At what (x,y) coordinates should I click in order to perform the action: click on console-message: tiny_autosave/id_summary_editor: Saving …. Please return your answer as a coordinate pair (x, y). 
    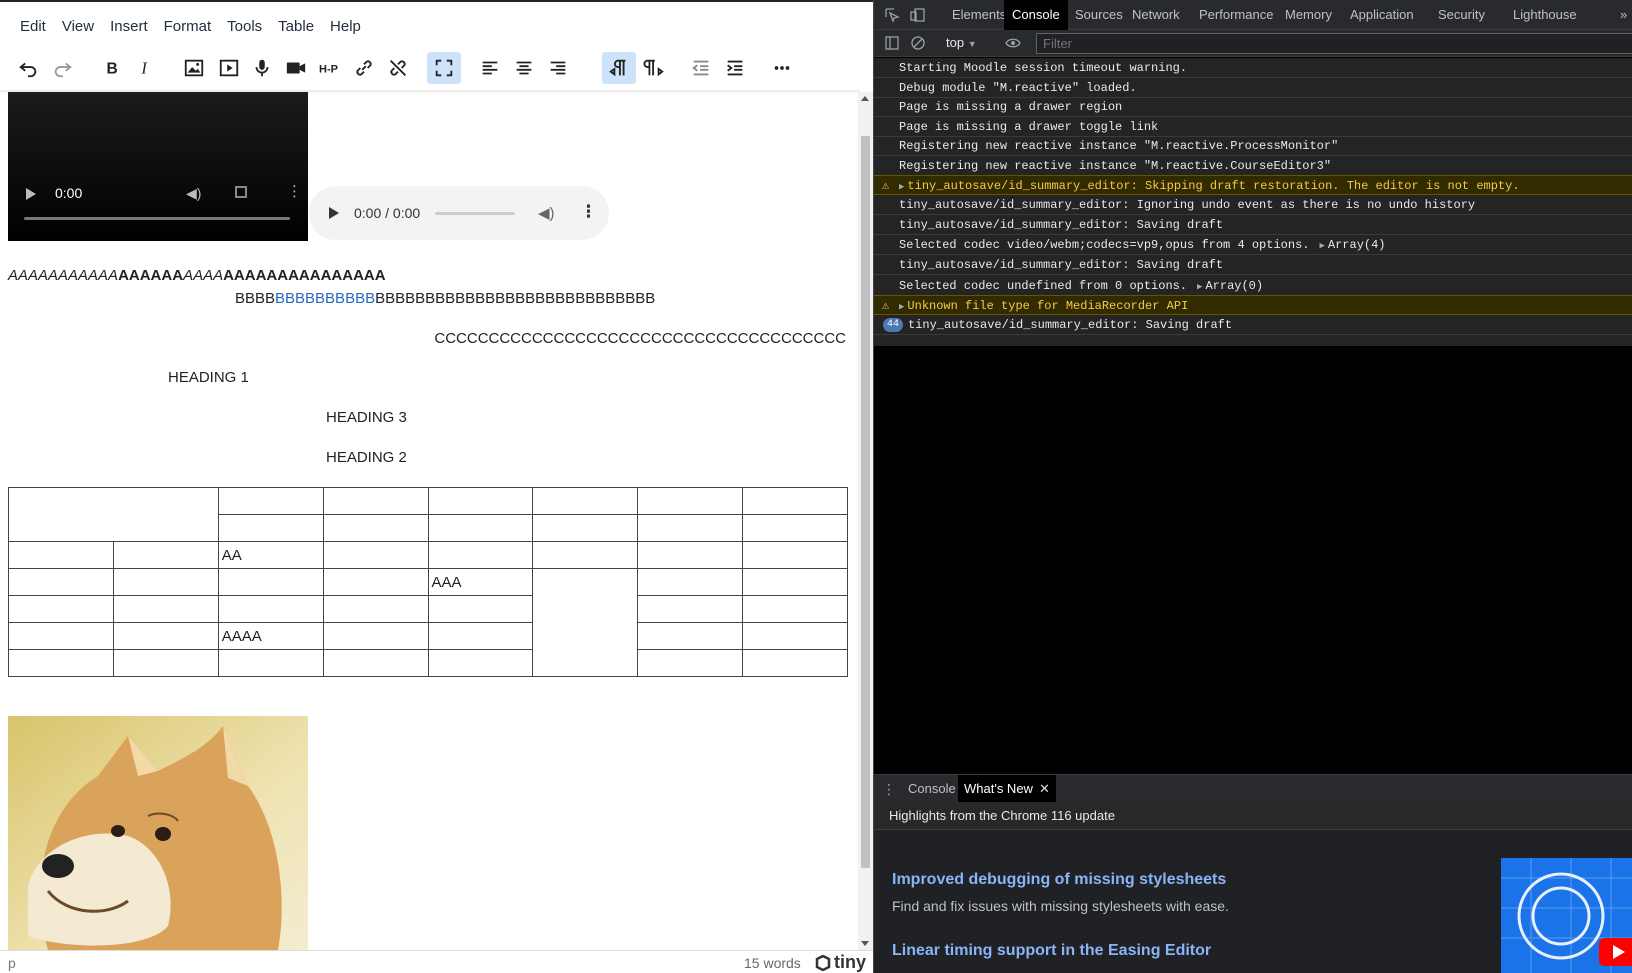
    Looking at the image, I should click on (1253, 225).